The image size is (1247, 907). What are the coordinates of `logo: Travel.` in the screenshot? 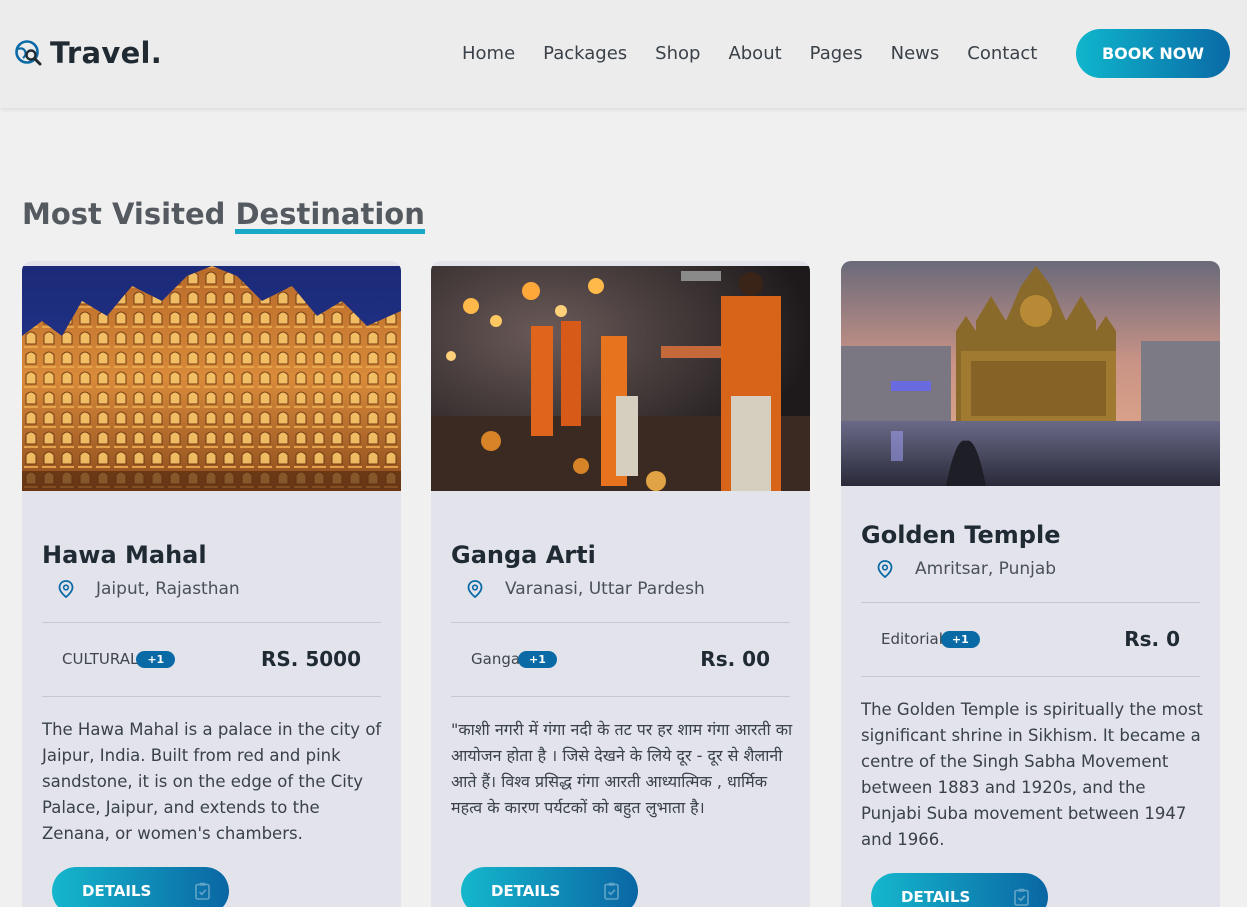 It's located at (88, 53).